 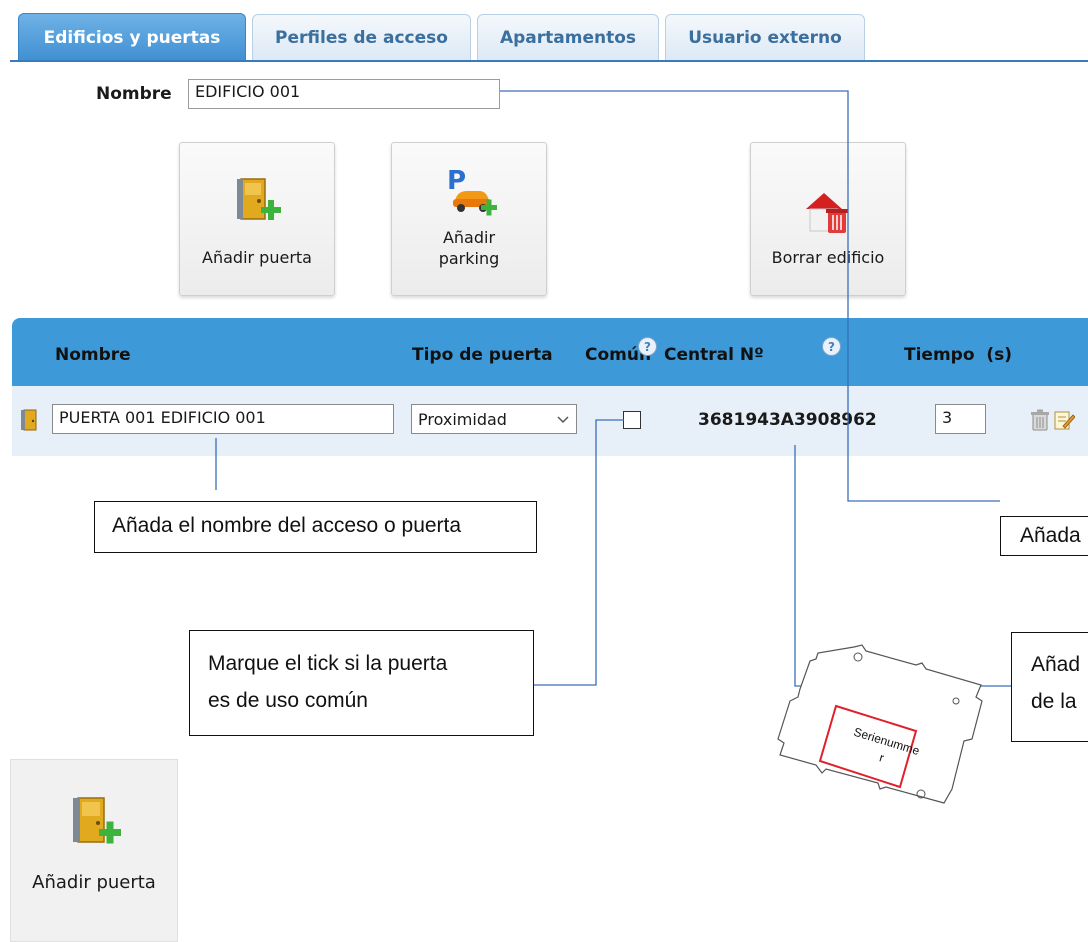 I want to click on callout-right-bottom-line1: Añad, so click(x=1056, y=664).